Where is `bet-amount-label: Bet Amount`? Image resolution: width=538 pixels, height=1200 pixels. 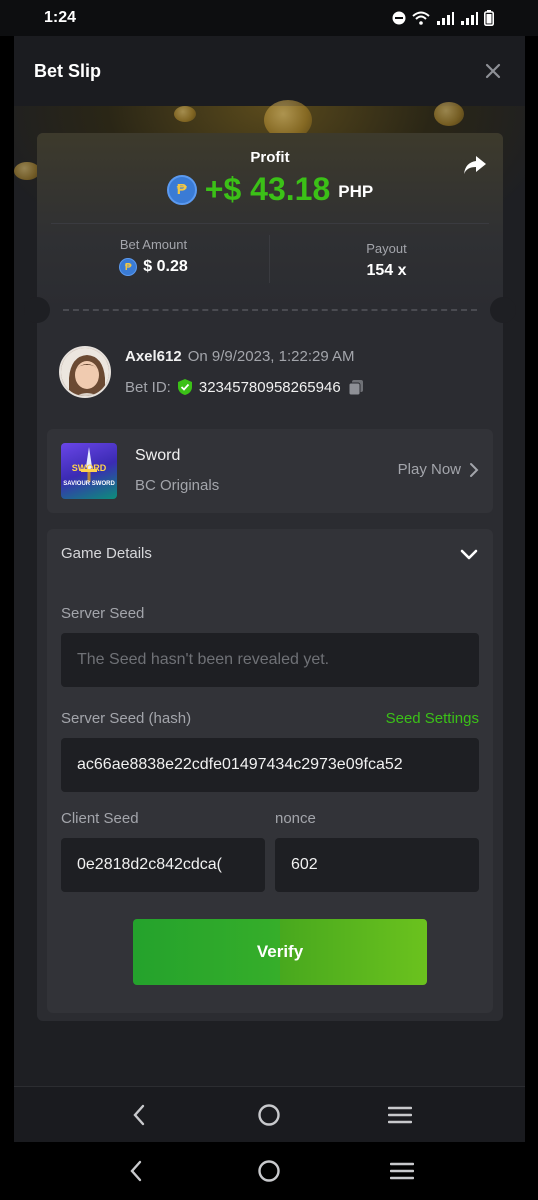 bet-amount-label: Bet Amount is located at coordinates (153, 244).